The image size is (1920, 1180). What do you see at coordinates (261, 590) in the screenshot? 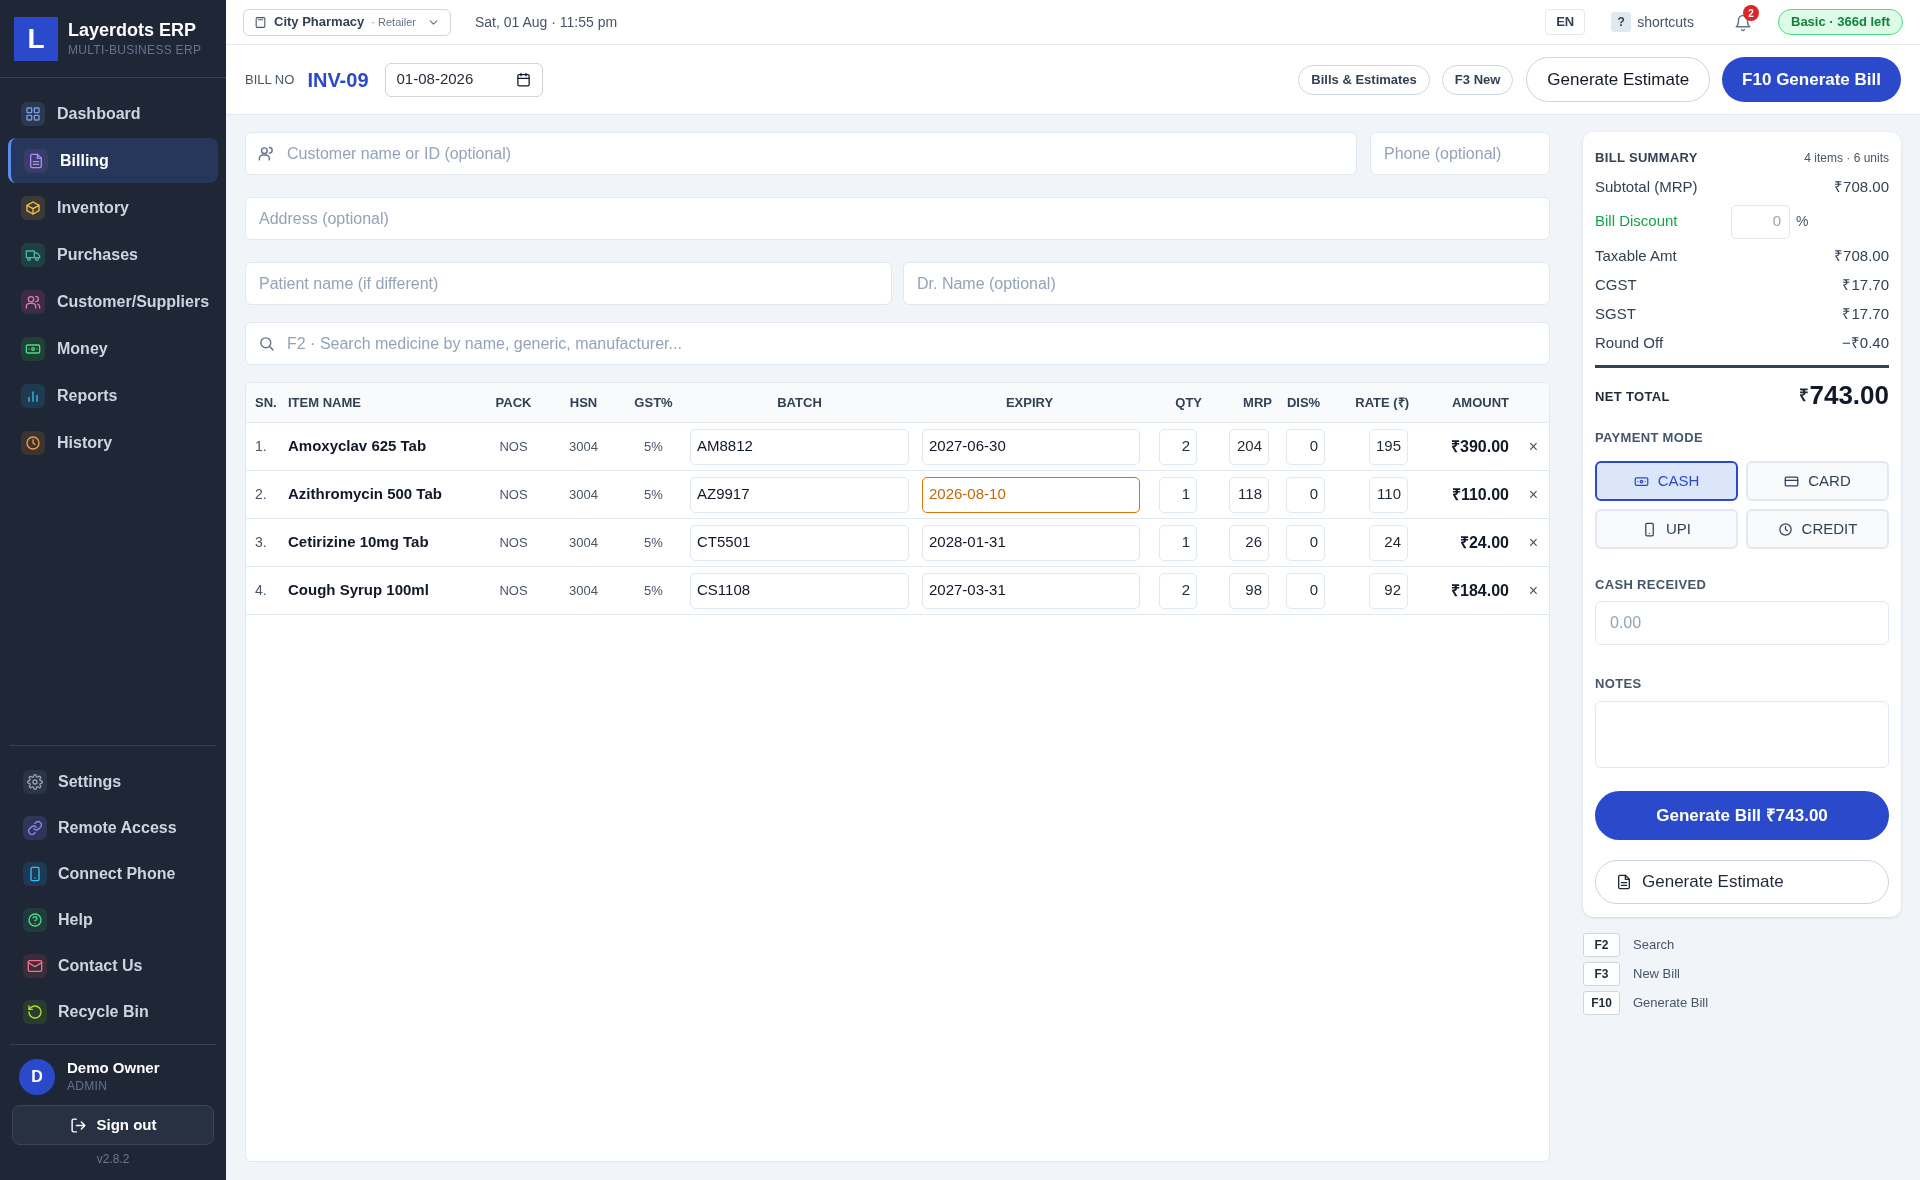
I see `table-cell-text: 4.` at bounding box center [261, 590].